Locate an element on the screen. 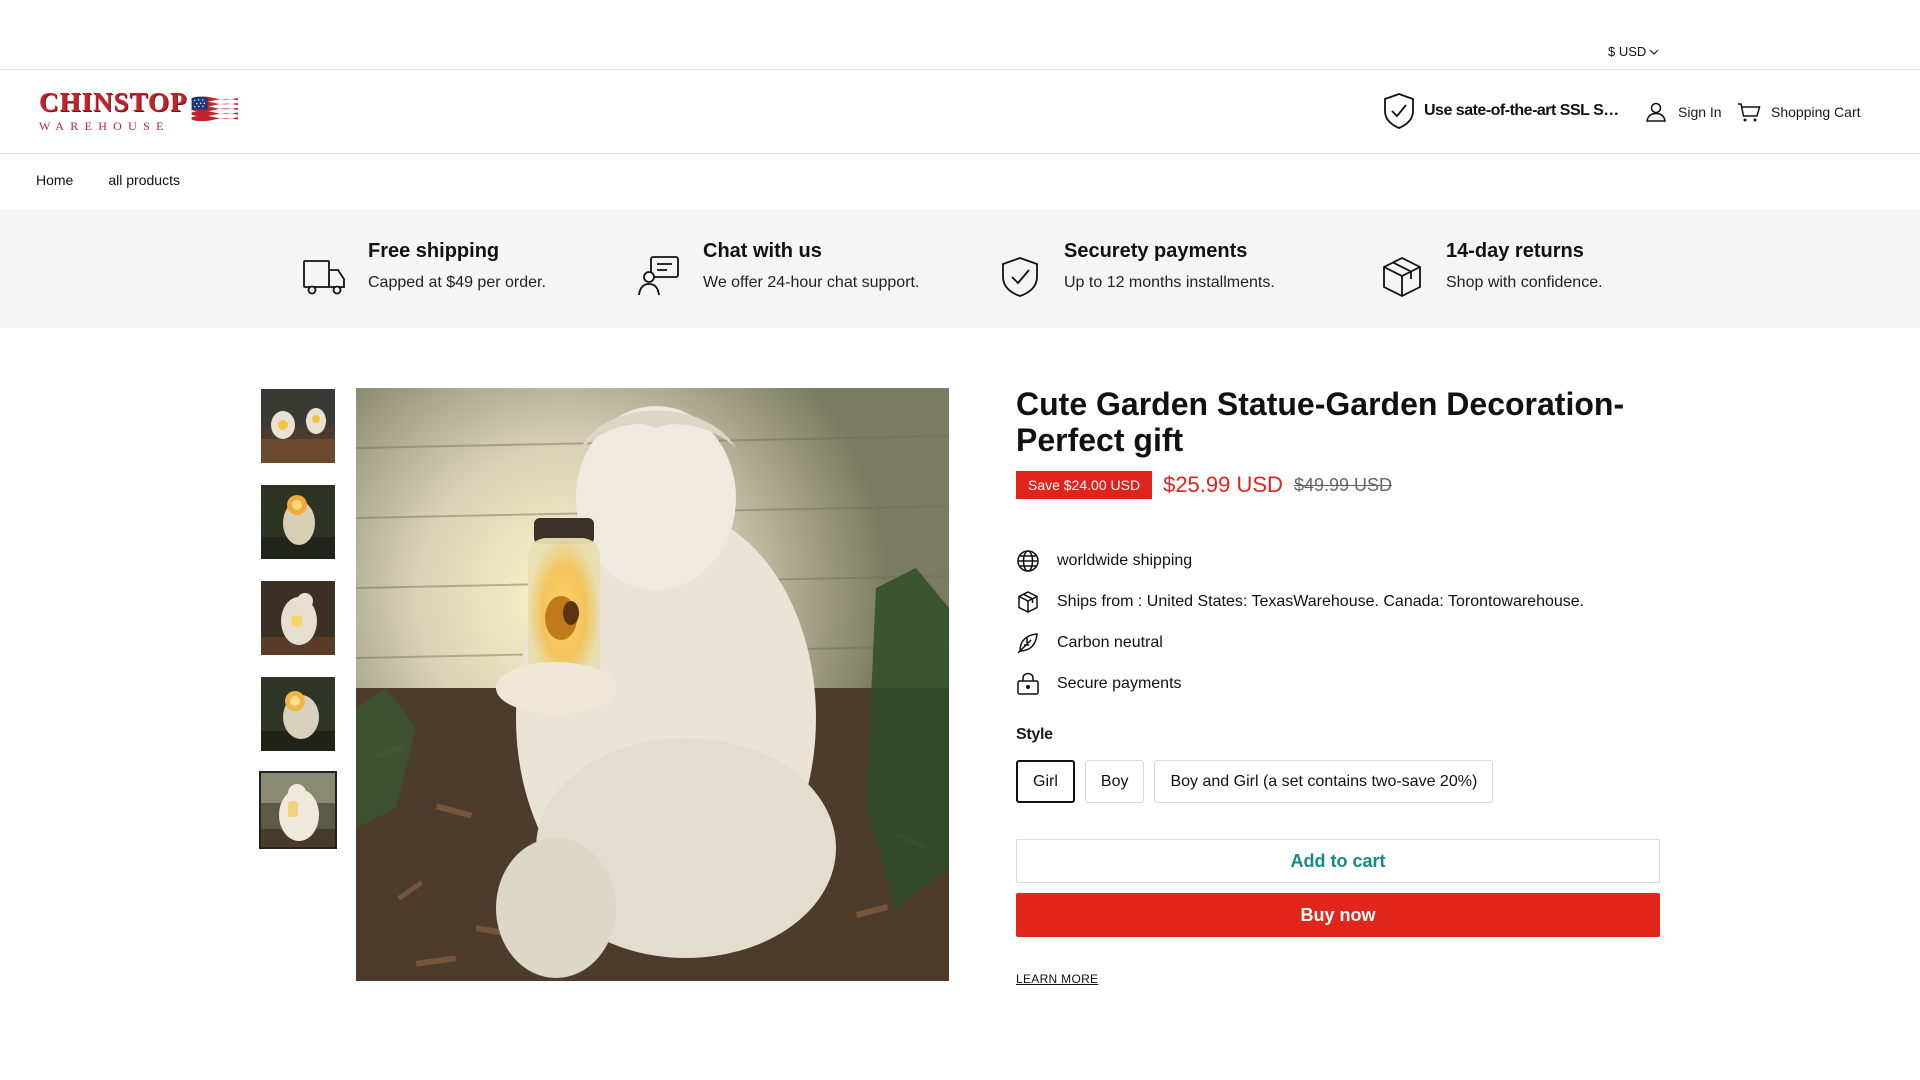 The width and height of the screenshot is (1920, 1080). nav-home: Home is located at coordinates (54, 180).